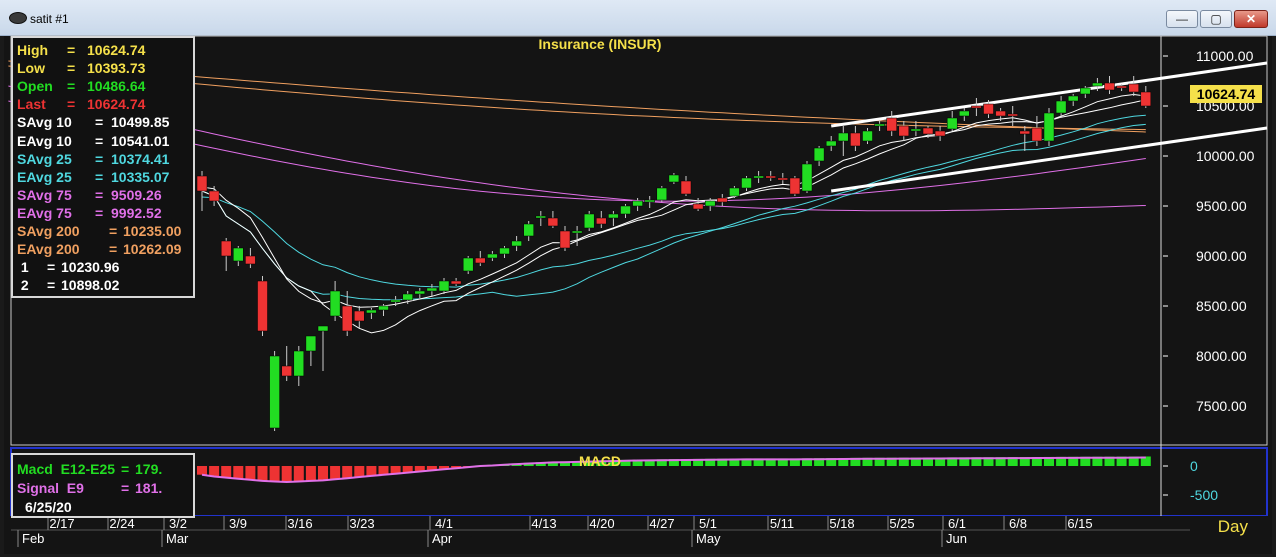  I want to click on legend-value: 10335.07, so click(140, 176).